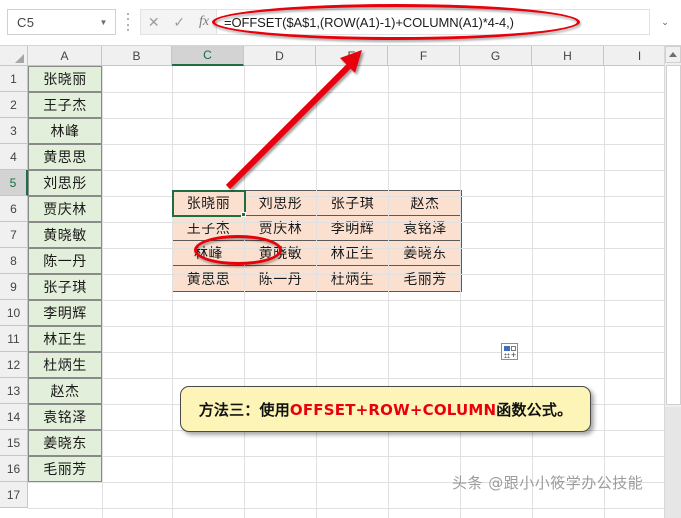 Image resolution: width=681 pixels, height=518 pixels. I want to click on column-header-a: A, so click(65, 56).